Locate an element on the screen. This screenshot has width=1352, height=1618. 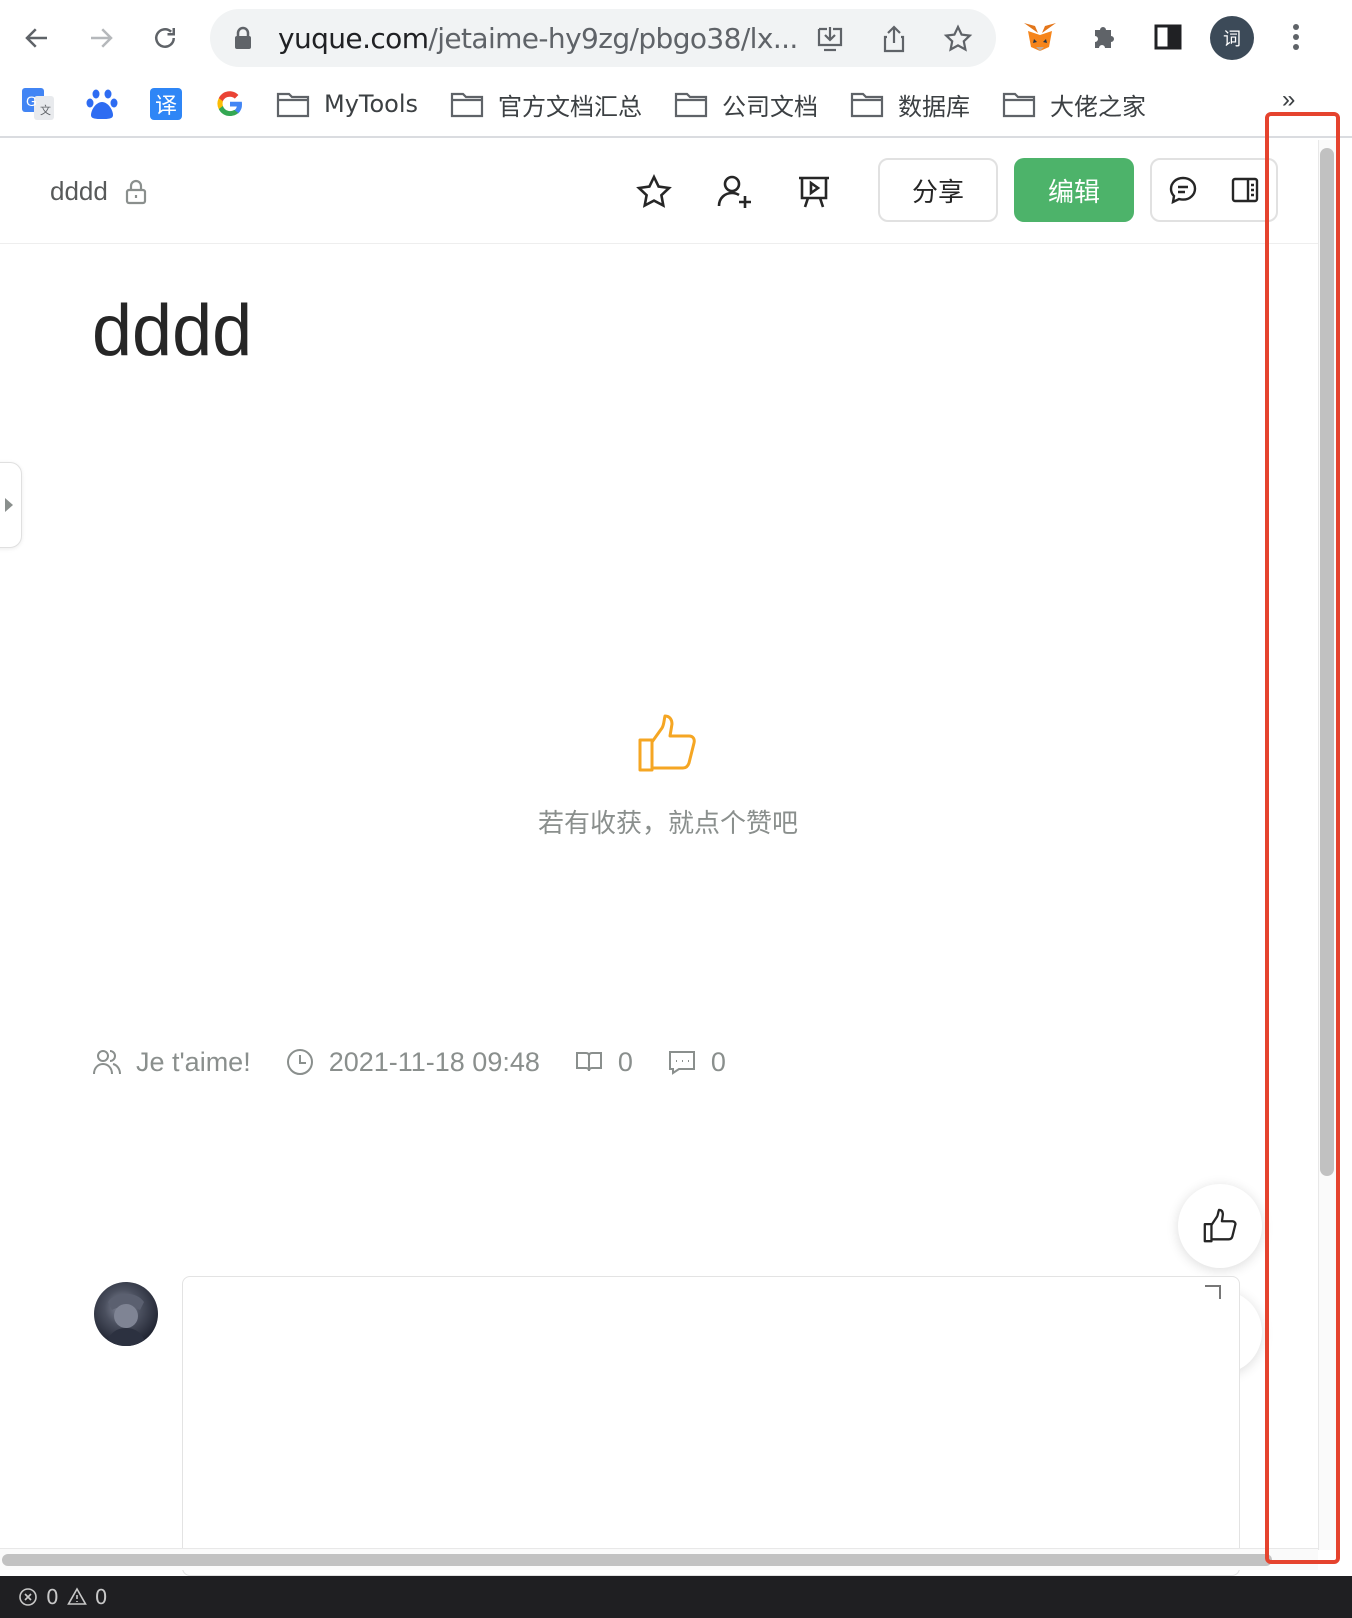
share-button: 分享 is located at coordinates (938, 190).